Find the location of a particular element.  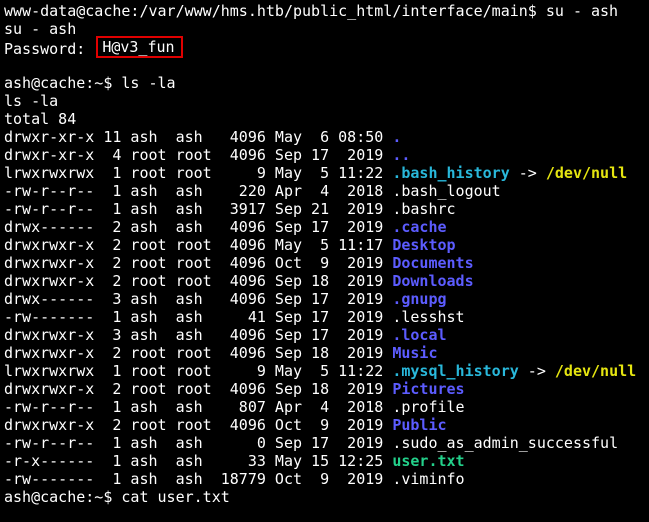

file-meta: drwxrwxr-x 3 ash ash 4096 Sep 17 2019 is located at coordinates (198, 335).